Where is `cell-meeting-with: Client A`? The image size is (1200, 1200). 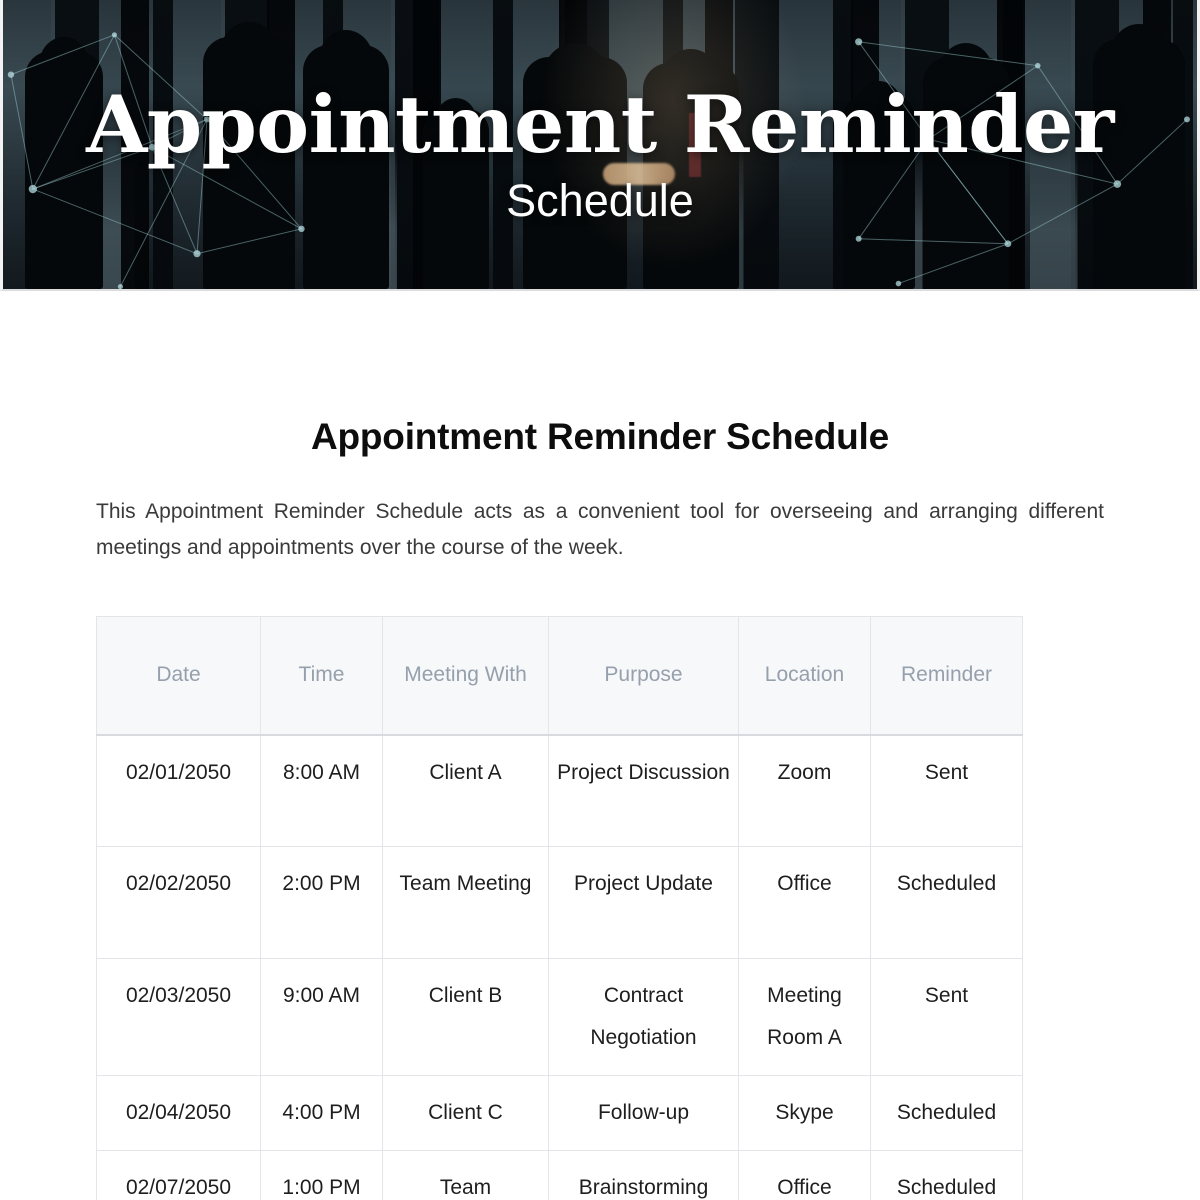 cell-meeting-with: Client A is located at coordinates (465, 791).